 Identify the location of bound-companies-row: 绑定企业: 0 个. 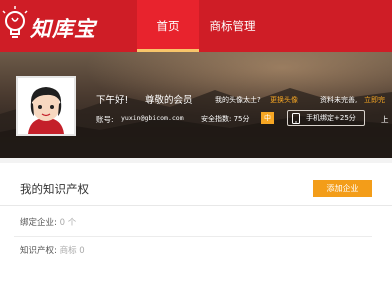
(48, 222).